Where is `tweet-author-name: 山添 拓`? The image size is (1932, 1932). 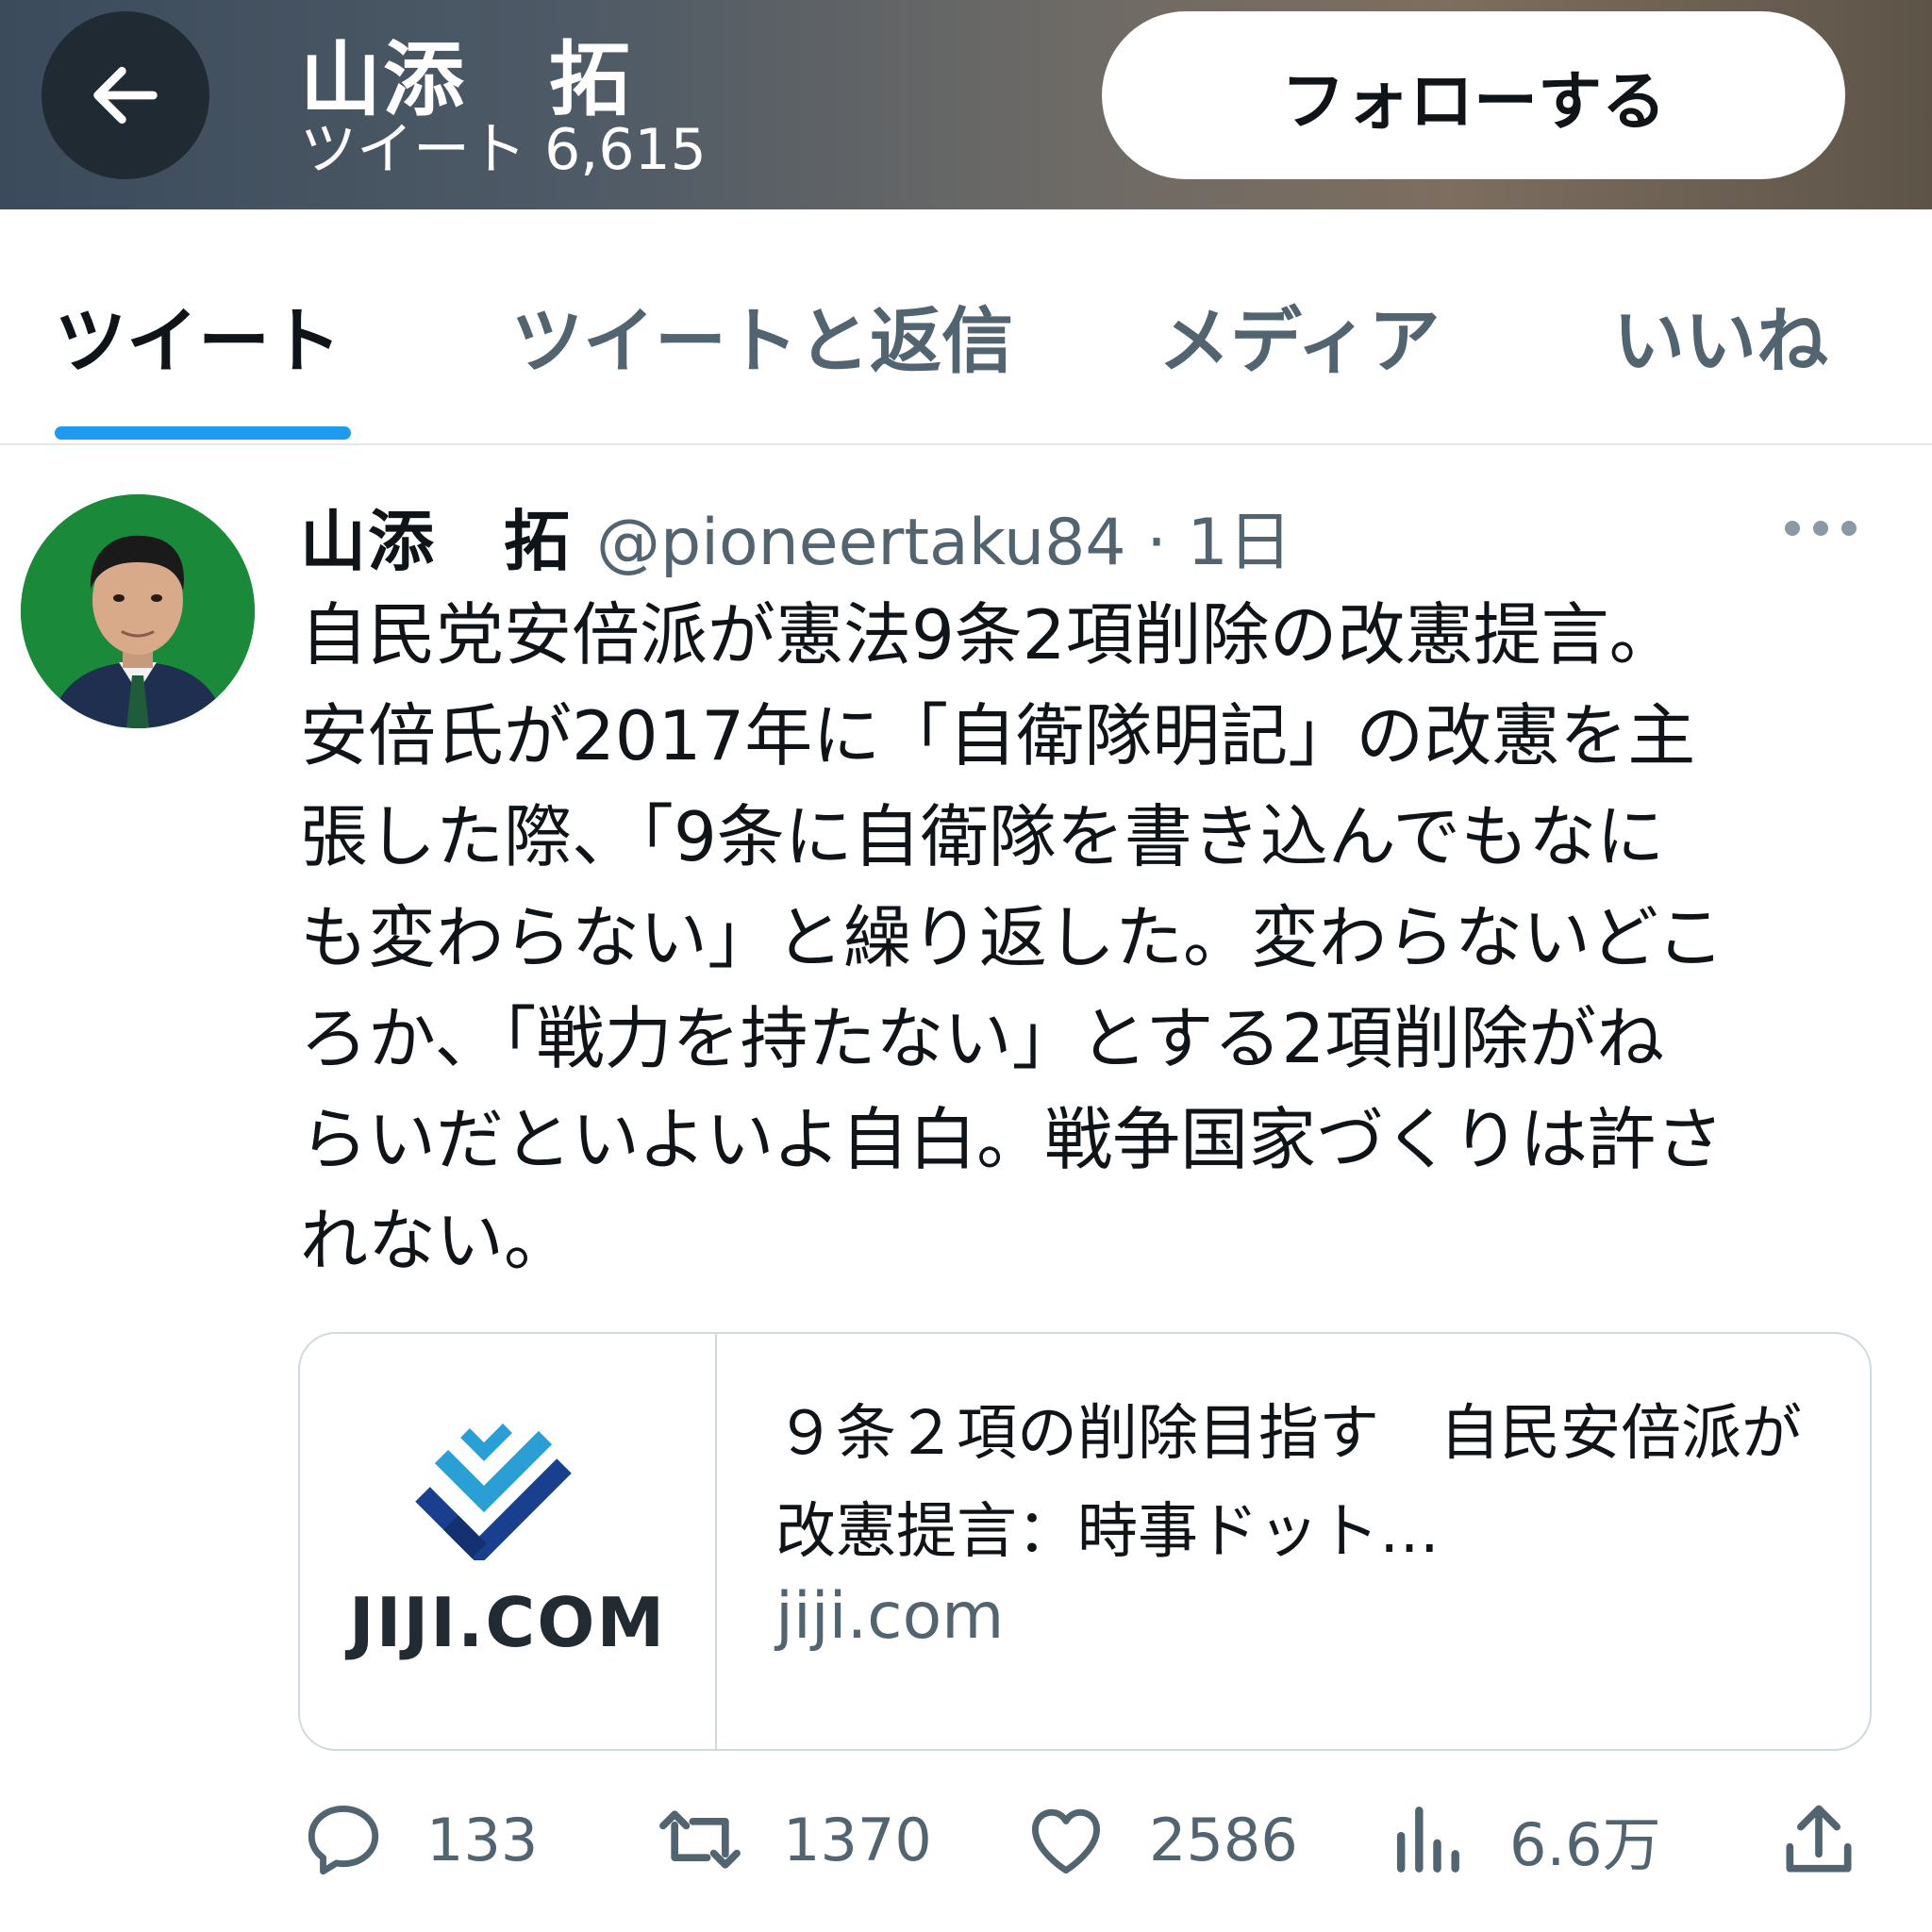 tweet-author-name: 山添 拓 is located at coordinates (436, 541).